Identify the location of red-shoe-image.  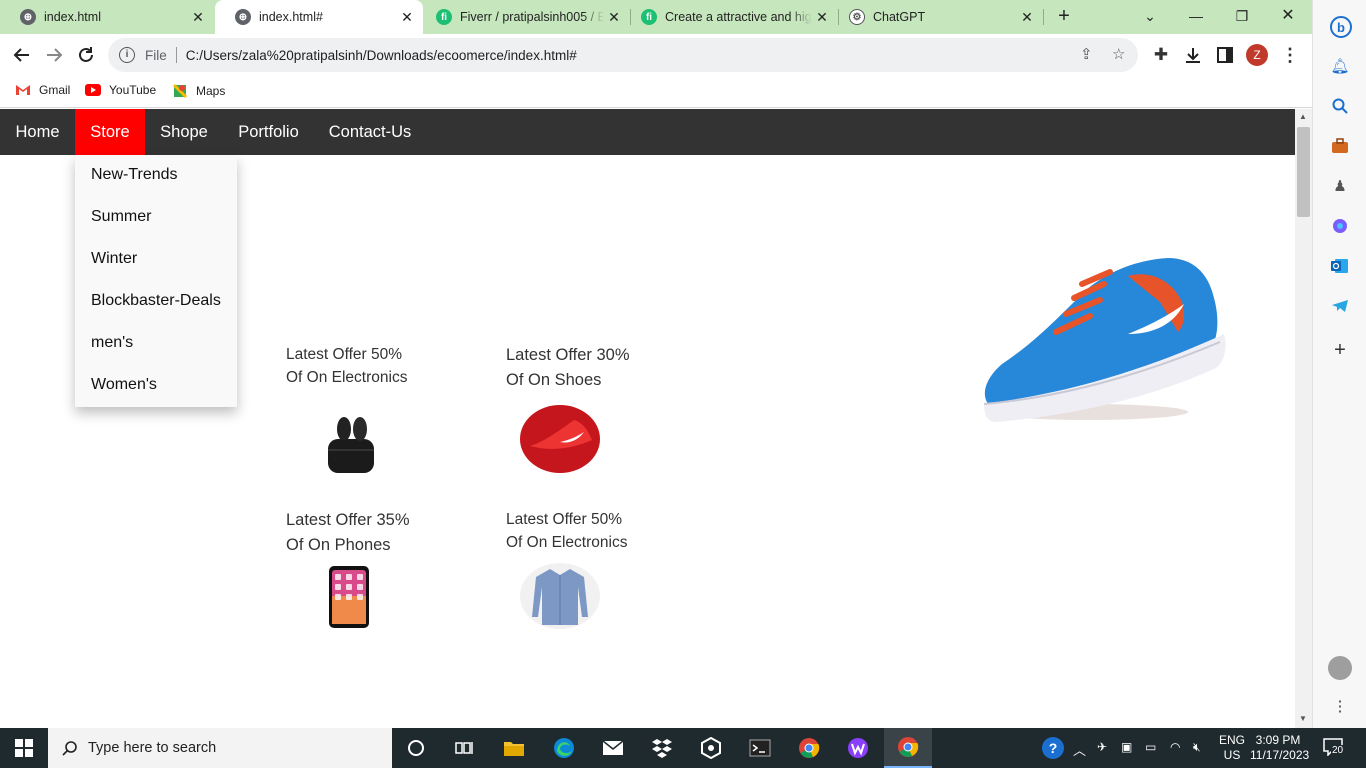
(560, 439).